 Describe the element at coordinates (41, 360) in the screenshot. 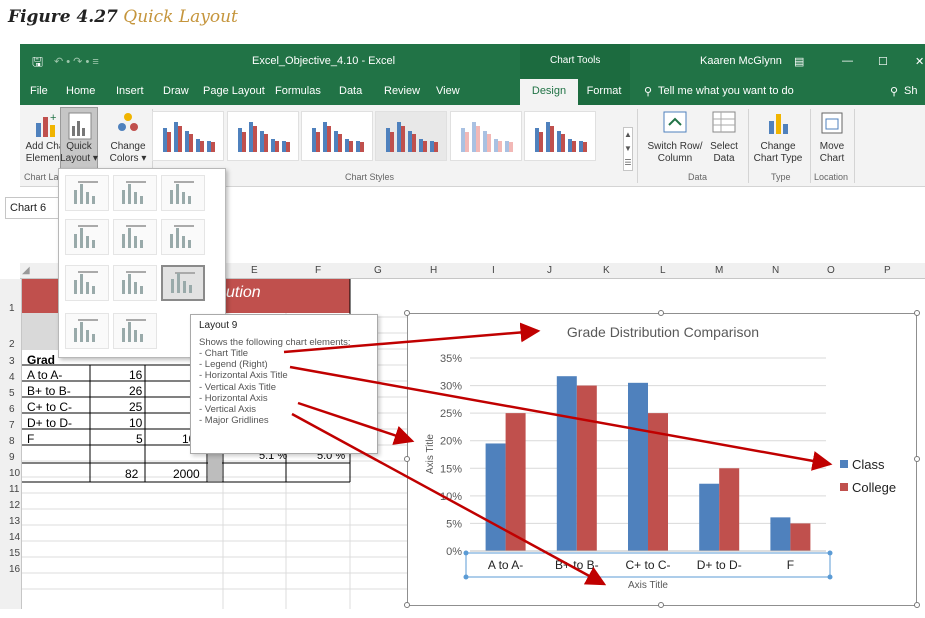

I see `header-cell-grade: Grad` at that location.